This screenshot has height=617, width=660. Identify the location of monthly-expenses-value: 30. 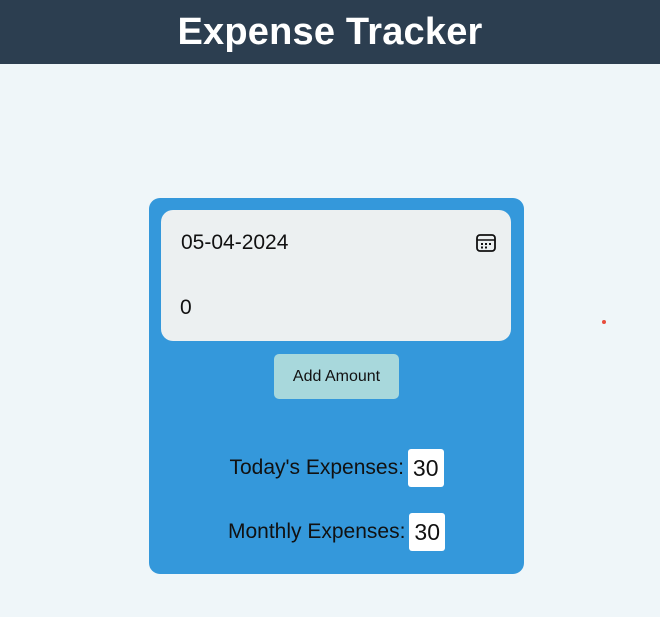
(427, 532).